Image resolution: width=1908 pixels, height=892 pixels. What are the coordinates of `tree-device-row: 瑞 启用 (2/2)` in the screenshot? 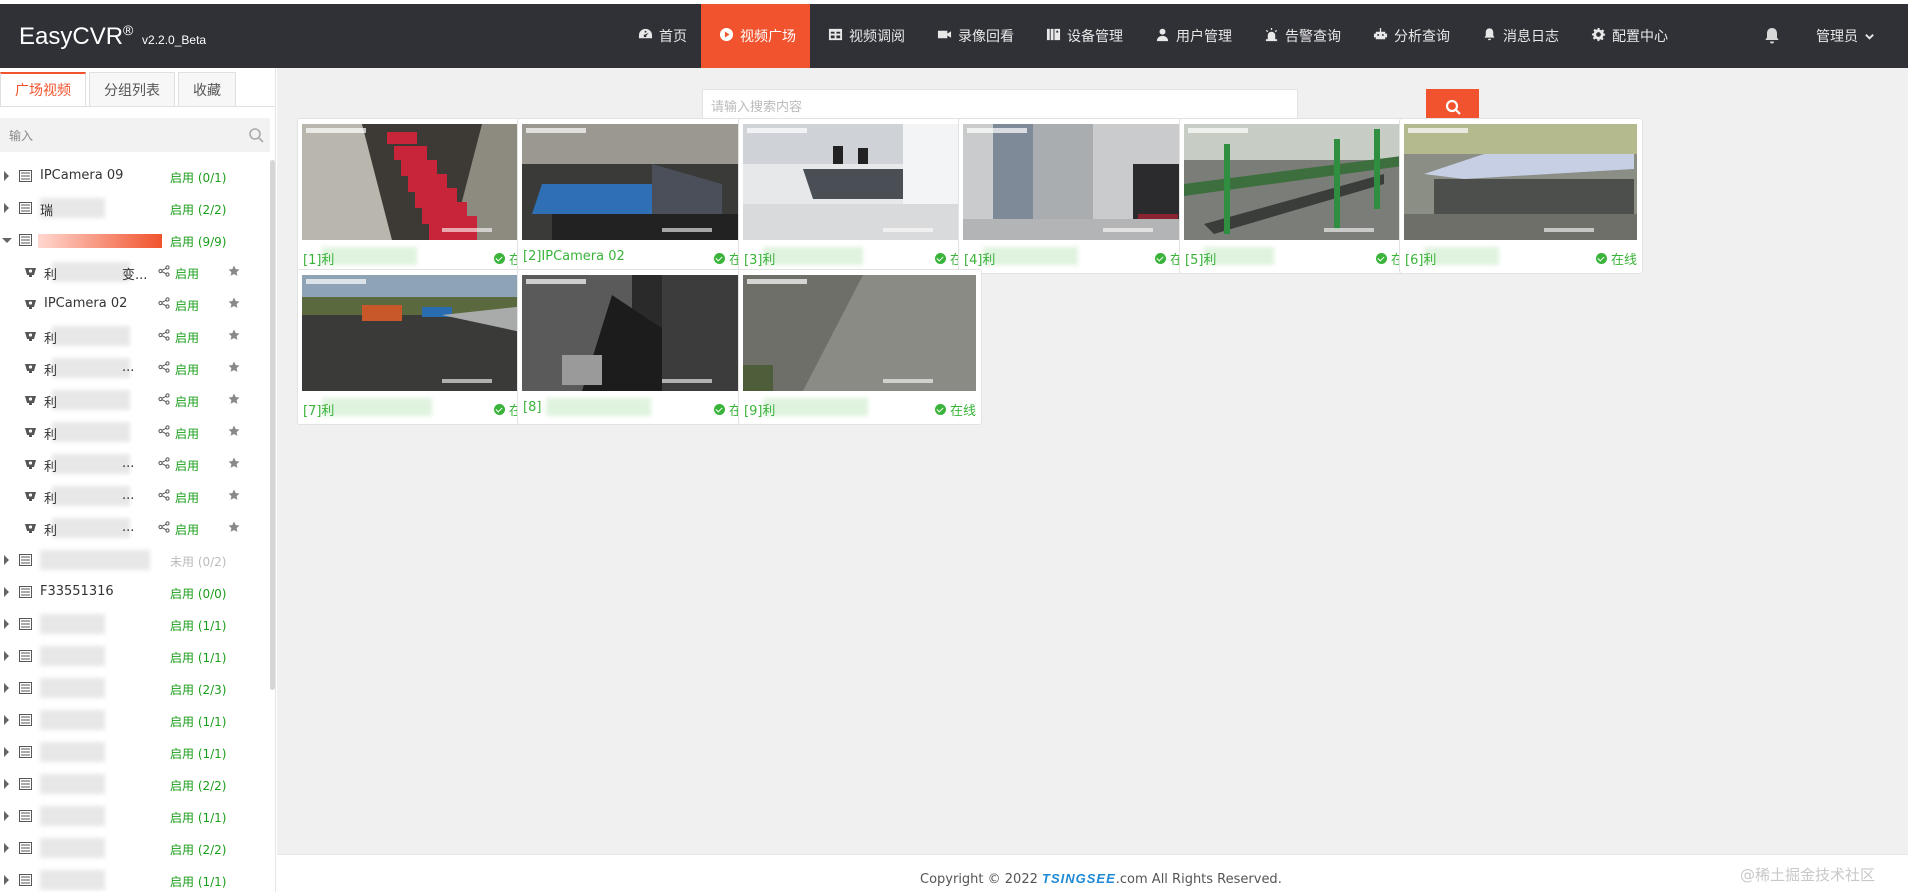 It's located at (135, 208).